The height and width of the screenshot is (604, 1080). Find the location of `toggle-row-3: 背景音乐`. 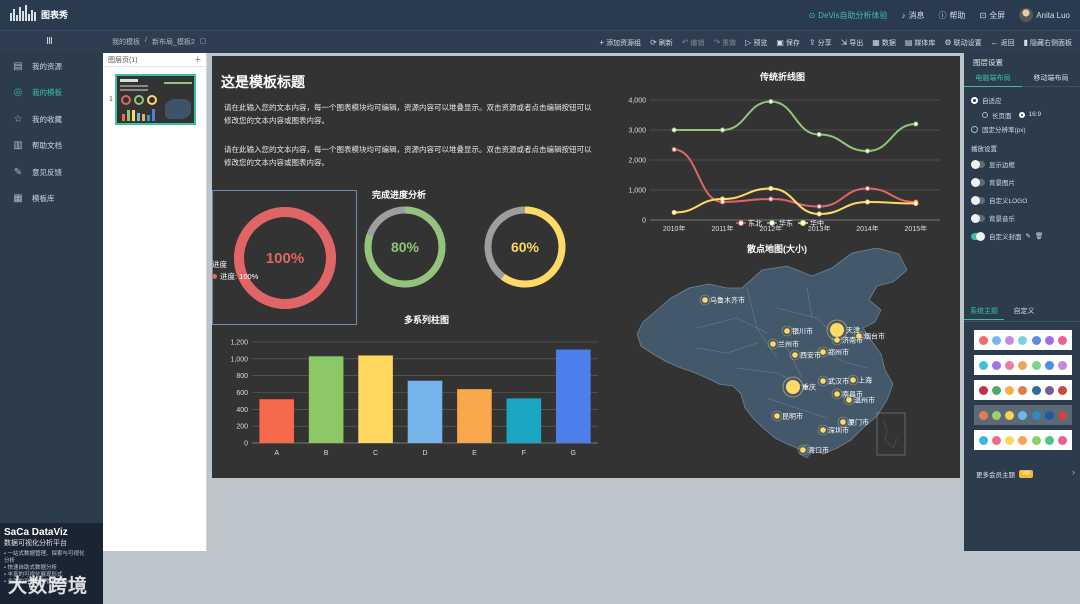

toggle-row-3: 背景音乐 is located at coordinates (1022, 218).